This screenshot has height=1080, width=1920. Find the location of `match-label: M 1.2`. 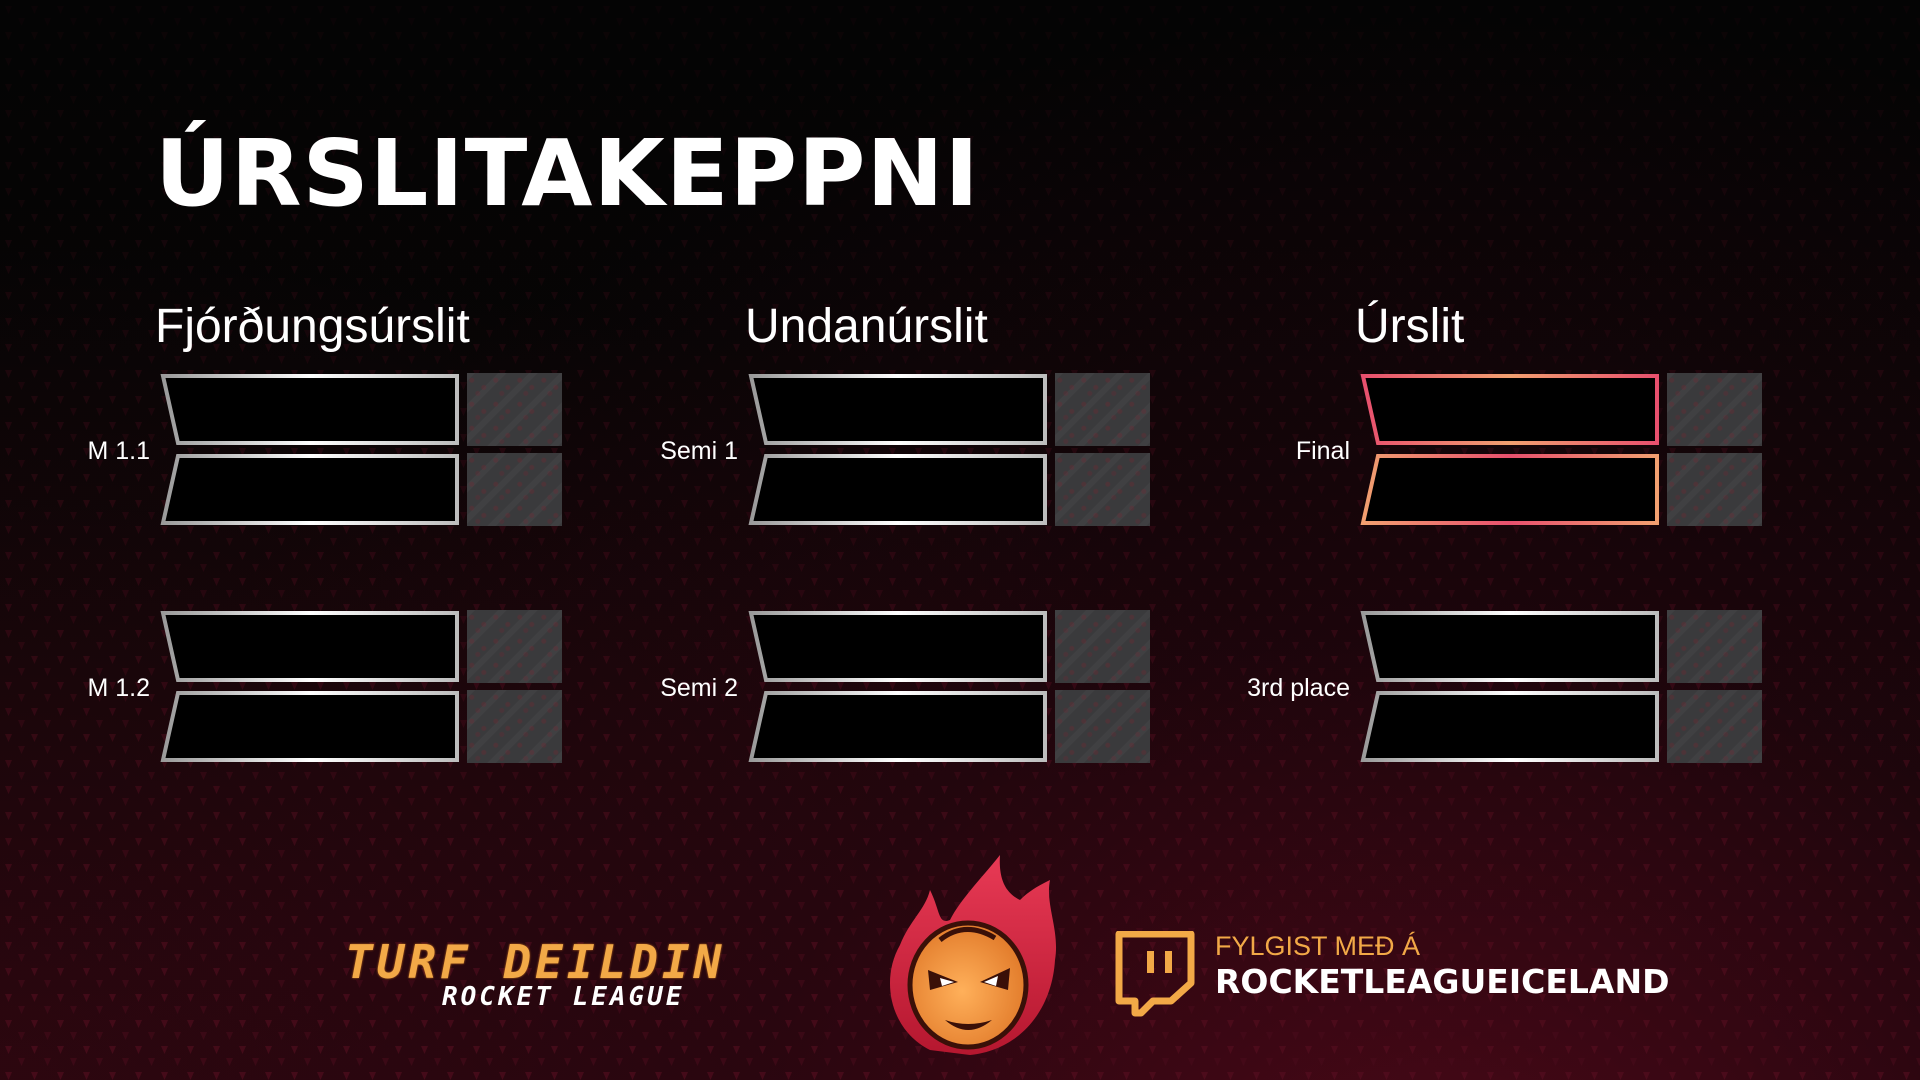

match-label: M 1.2 is located at coordinates (118, 688).